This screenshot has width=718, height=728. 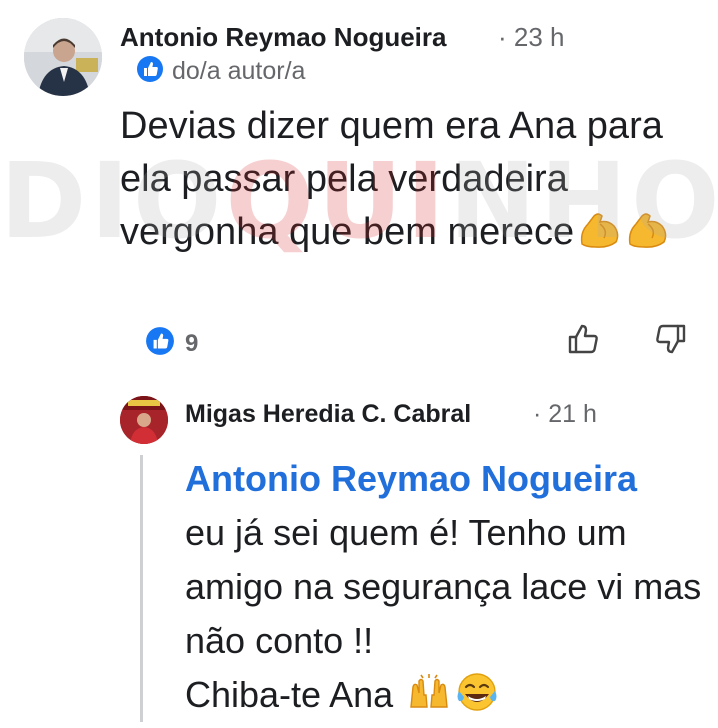 I want to click on replier-avatar, so click(x=144, y=420).